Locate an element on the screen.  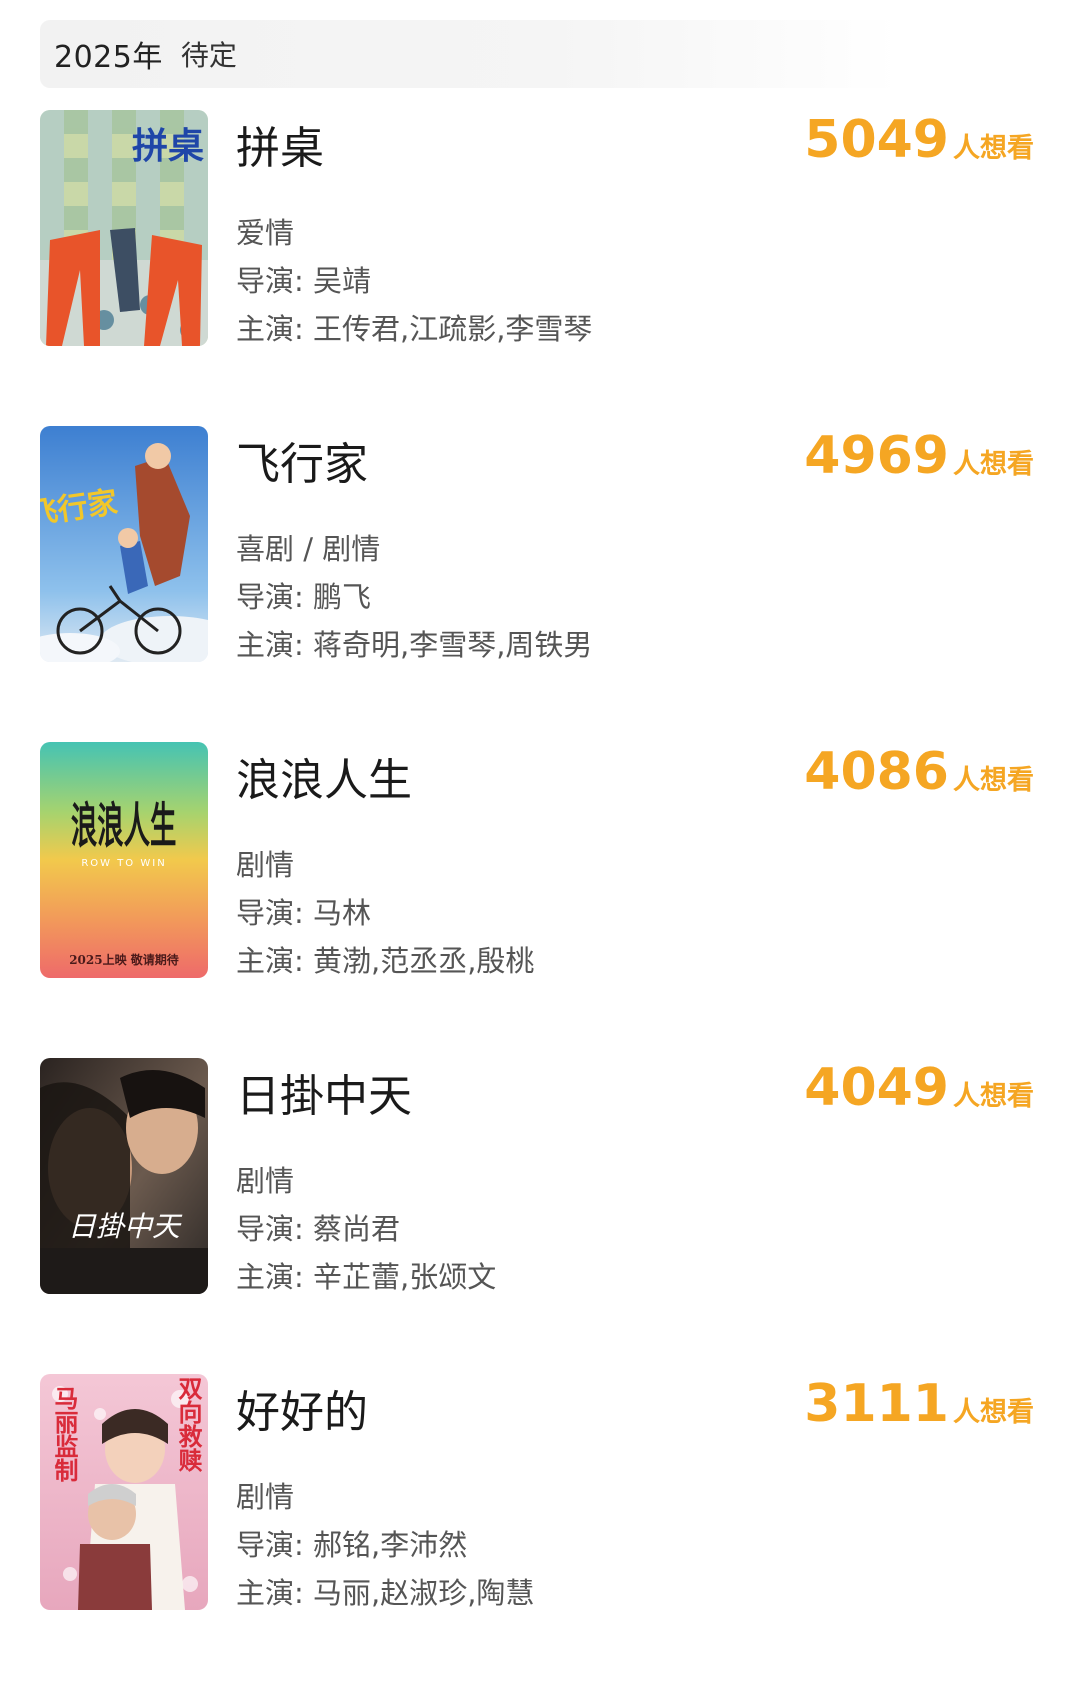
want-to-watch-count: 4049 人想看 is located at coordinates (919, 1088).